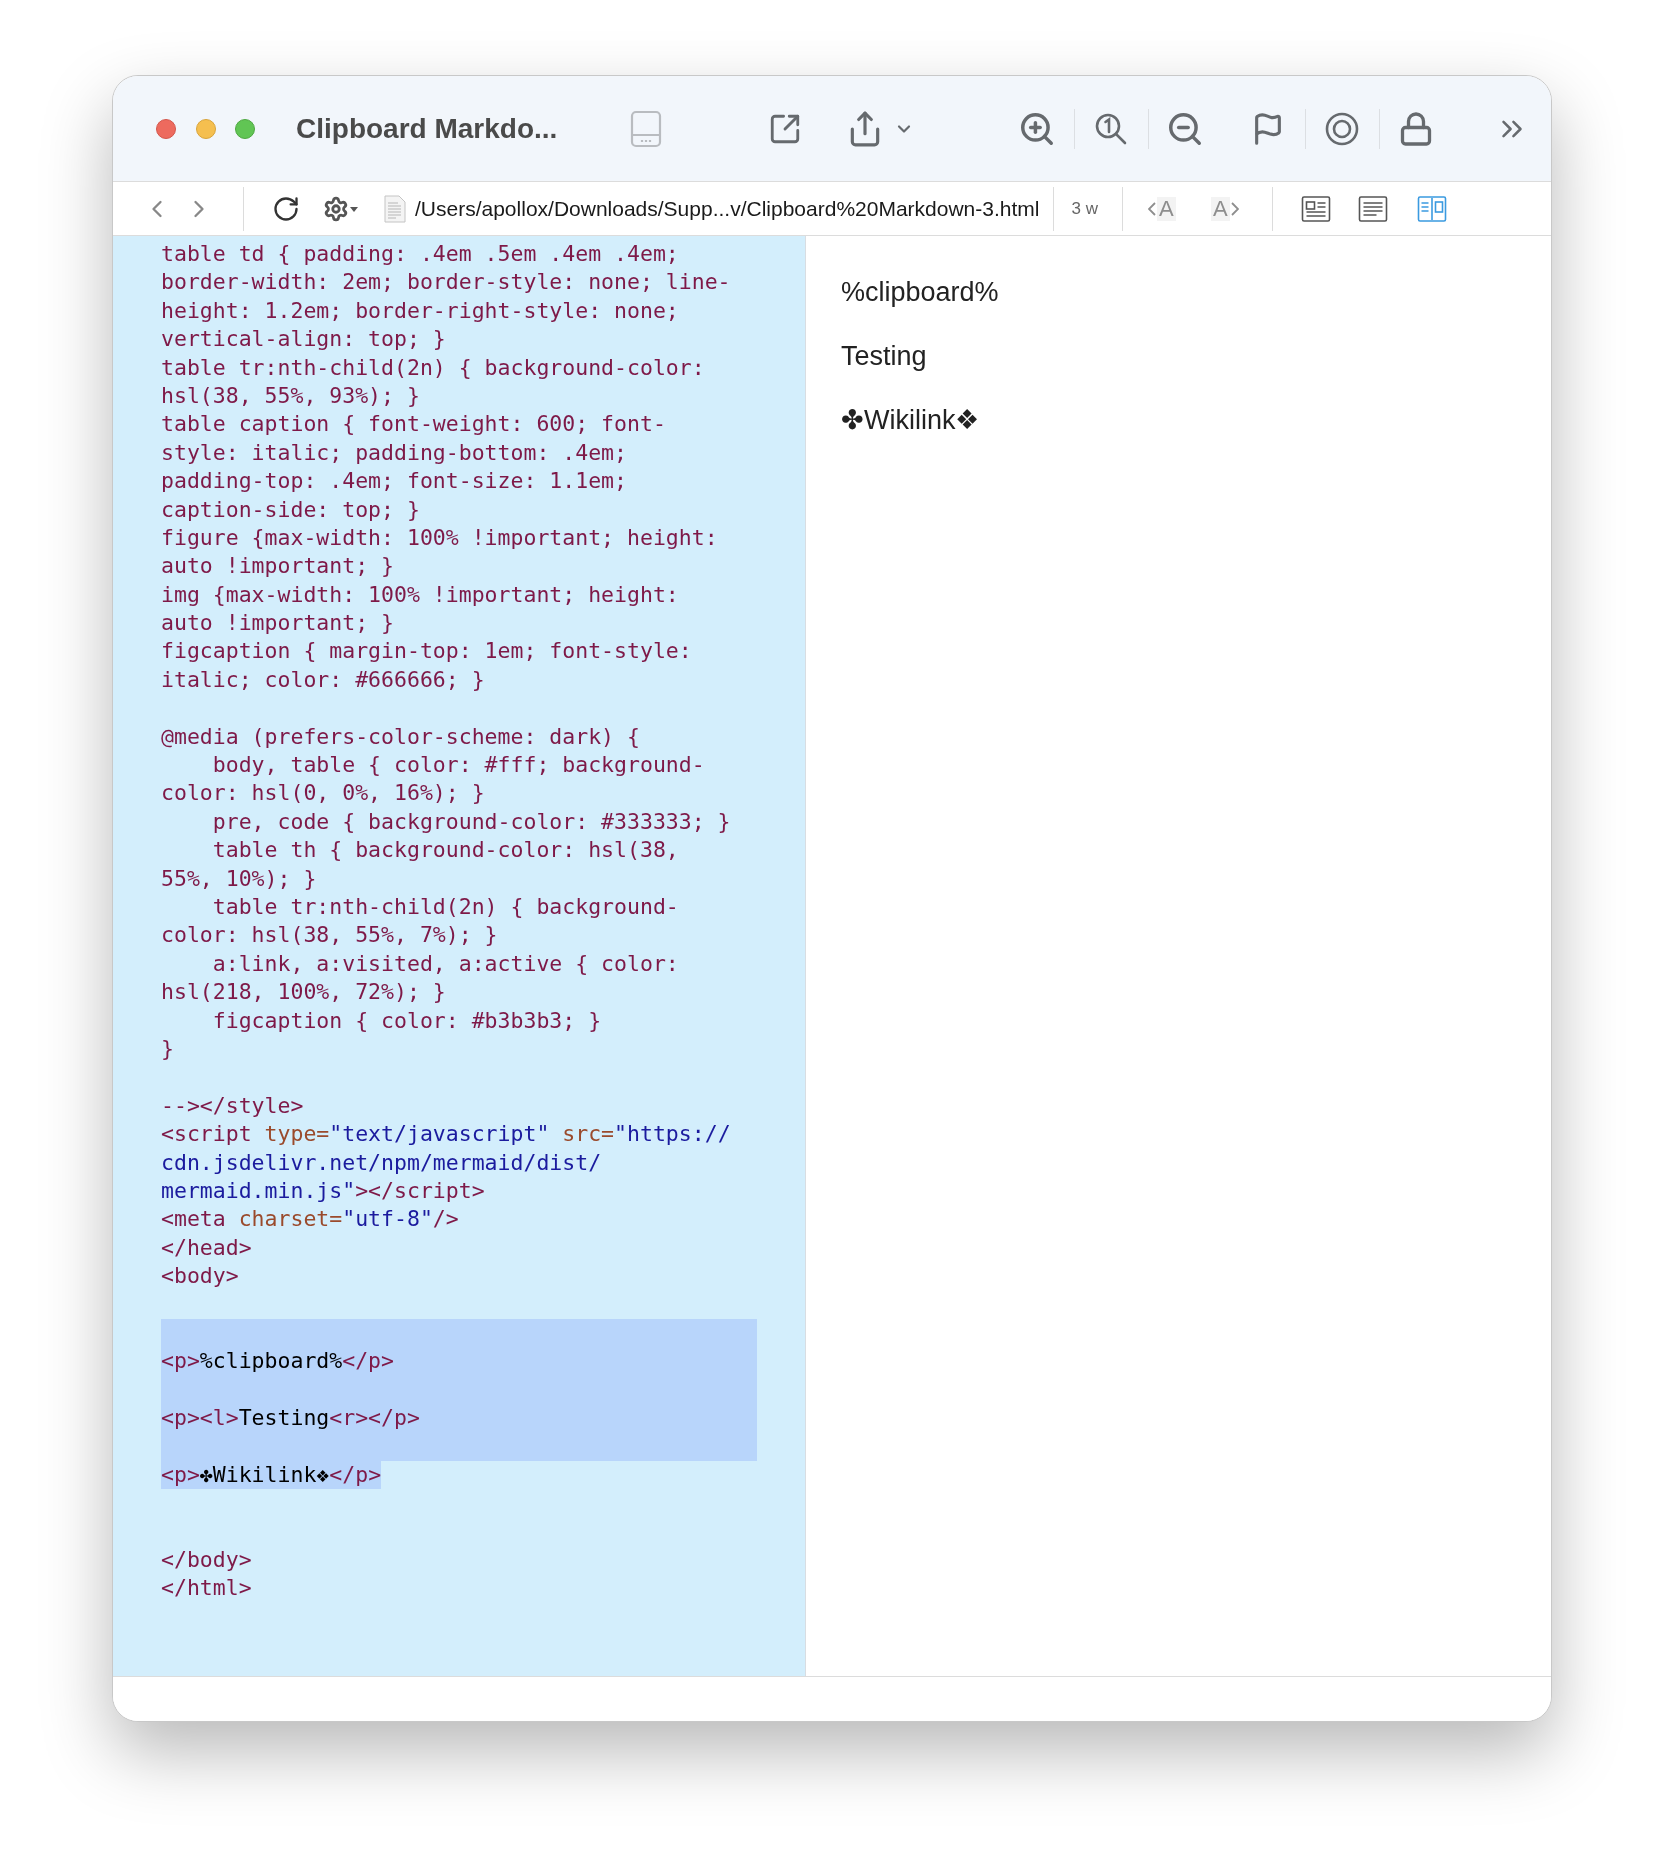  I want to click on gear-icon, so click(336, 208).